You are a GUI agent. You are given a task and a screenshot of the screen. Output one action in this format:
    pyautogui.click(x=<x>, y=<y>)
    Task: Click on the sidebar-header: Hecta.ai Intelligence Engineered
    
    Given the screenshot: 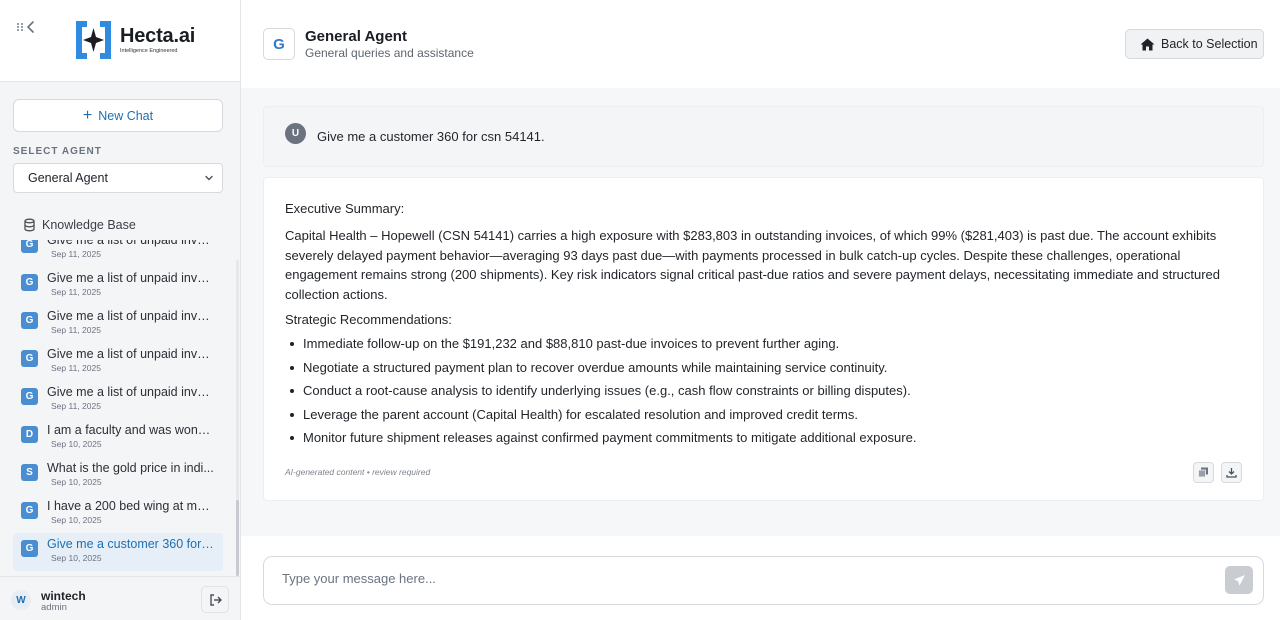 What is the action you would take?
    pyautogui.click(x=120, y=41)
    